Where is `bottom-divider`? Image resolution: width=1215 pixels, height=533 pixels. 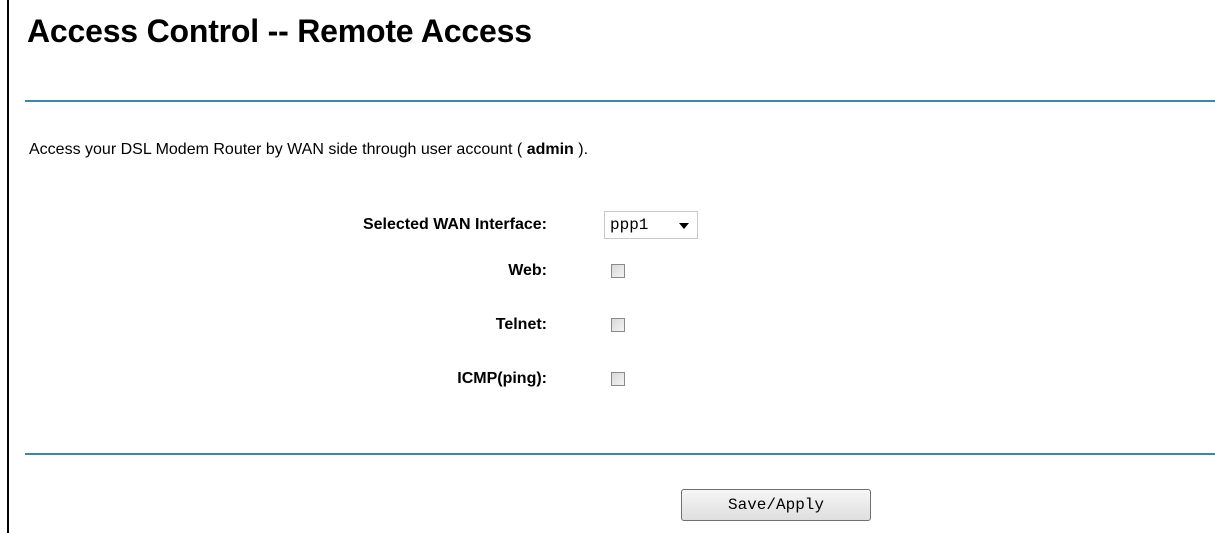
bottom-divider is located at coordinates (620, 454).